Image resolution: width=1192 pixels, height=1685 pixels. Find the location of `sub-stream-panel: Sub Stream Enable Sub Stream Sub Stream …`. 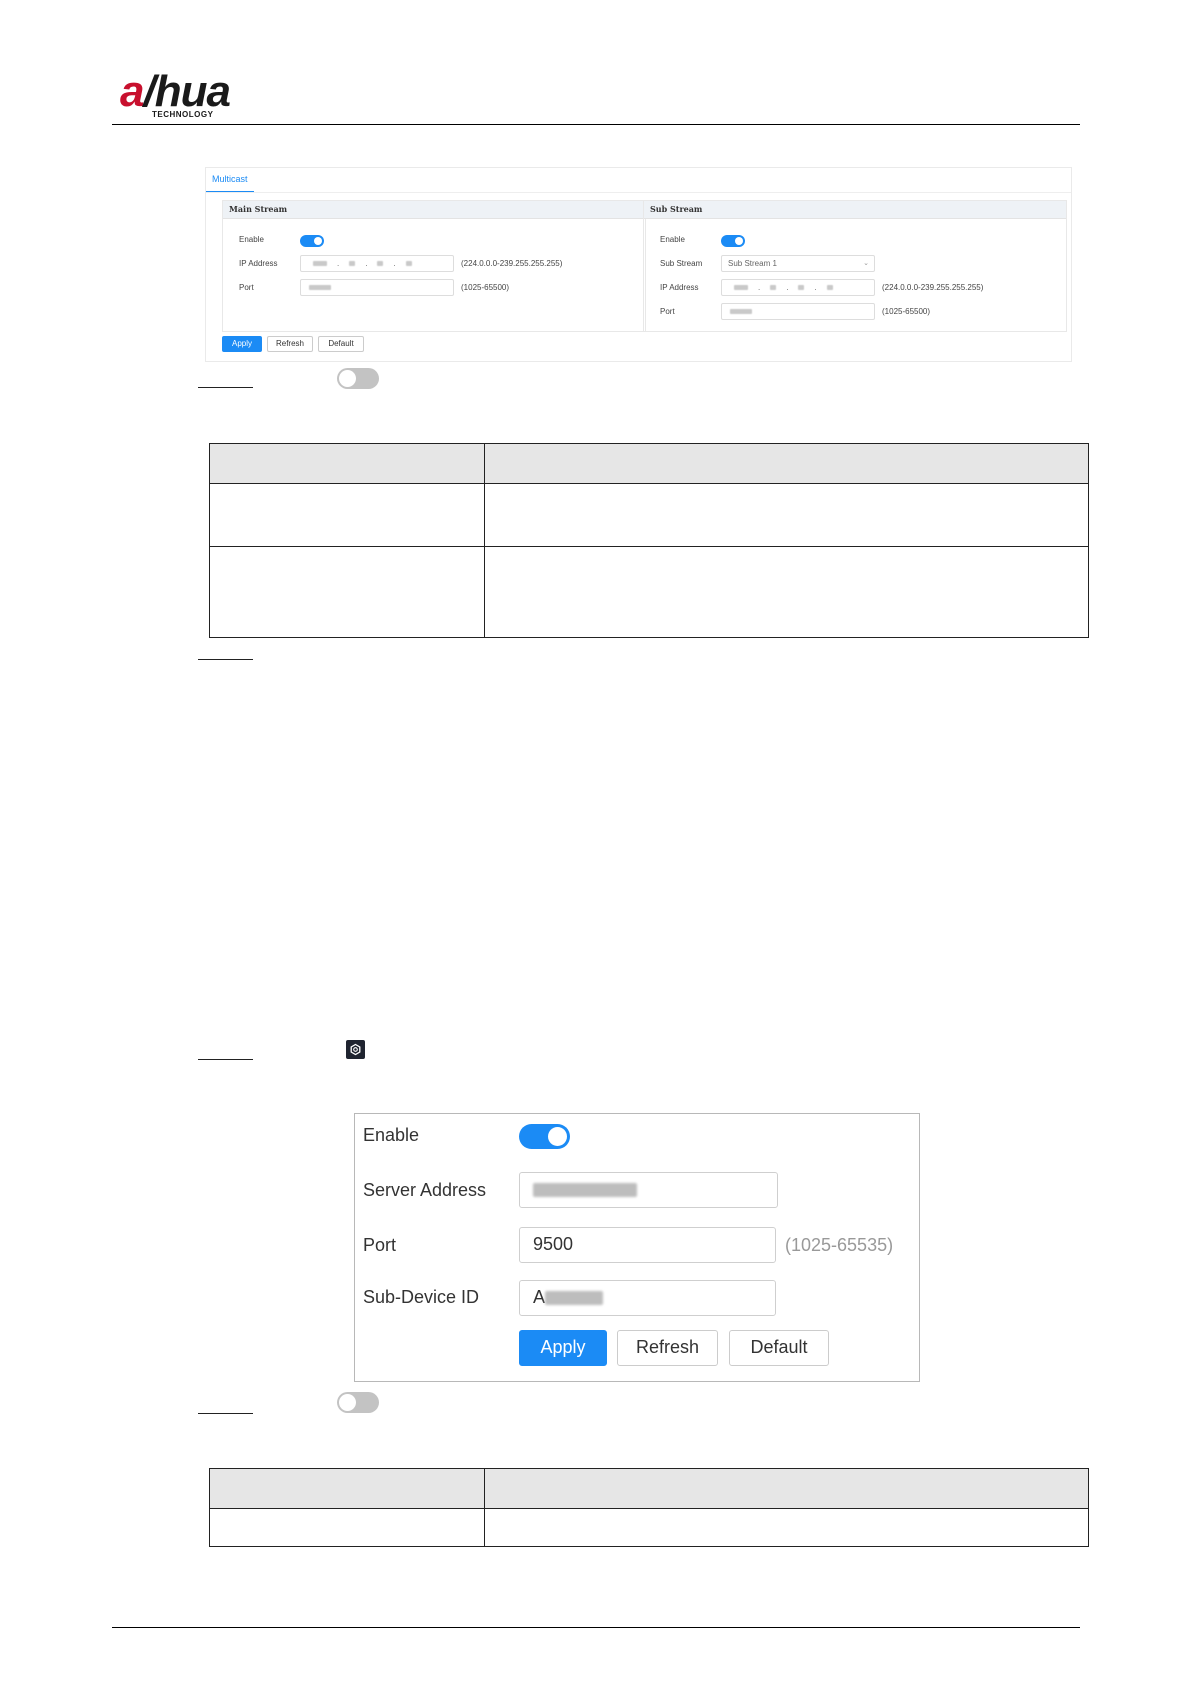

sub-stream-panel: Sub Stream Enable Sub Stream Sub Stream … is located at coordinates (855, 266).